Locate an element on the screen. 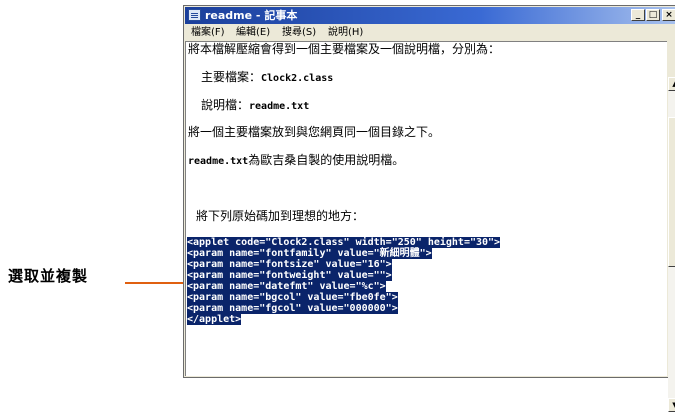 This screenshot has height=412, width=675. menu-file: 檔案(F) is located at coordinates (208, 32).